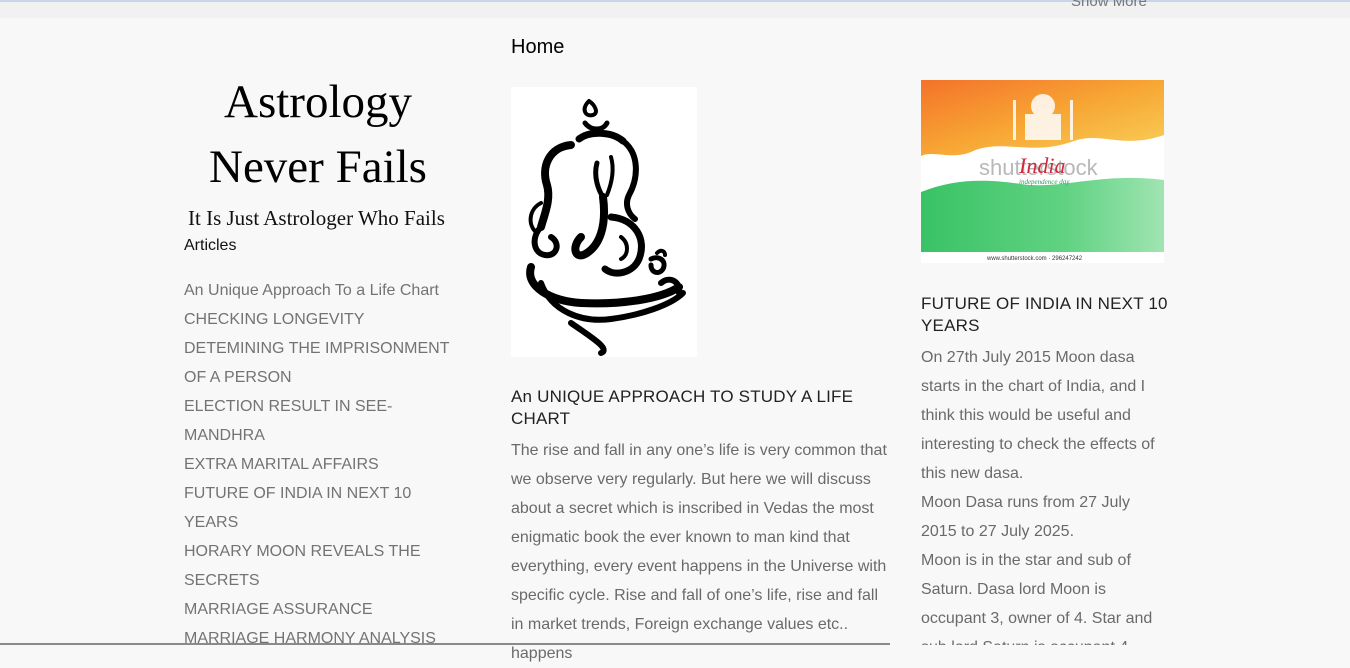 The width and height of the screenshot is (1350, 668). What do you see at coordinates (1046, 315) in the screenshot?
I see `side-post-title: FUTURE OF INDIA IN NEXT 10 YEARS` at bounding box center [1046, 315].